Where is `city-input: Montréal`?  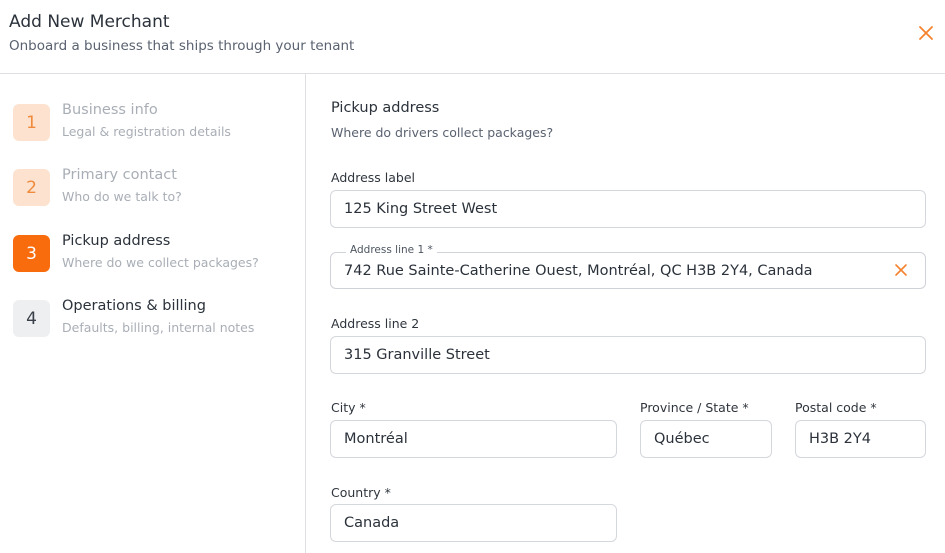
city-input: Montréal is located at coordinates (473, 439).